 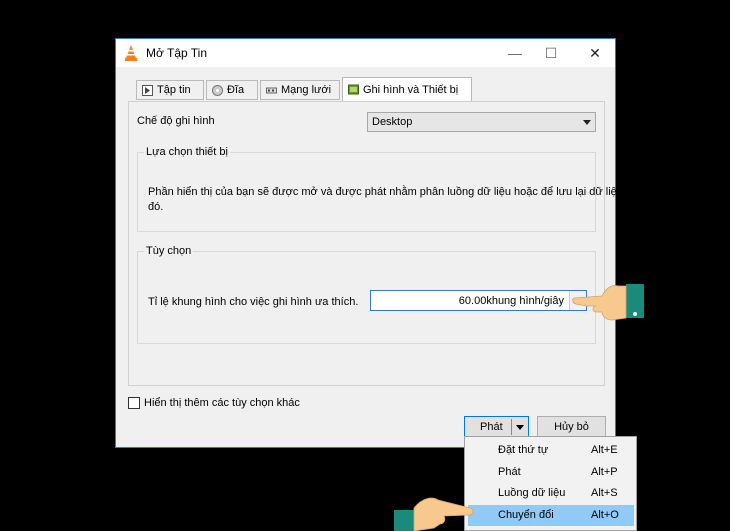 I want to click on network-icon, so click(x=271, y=90).